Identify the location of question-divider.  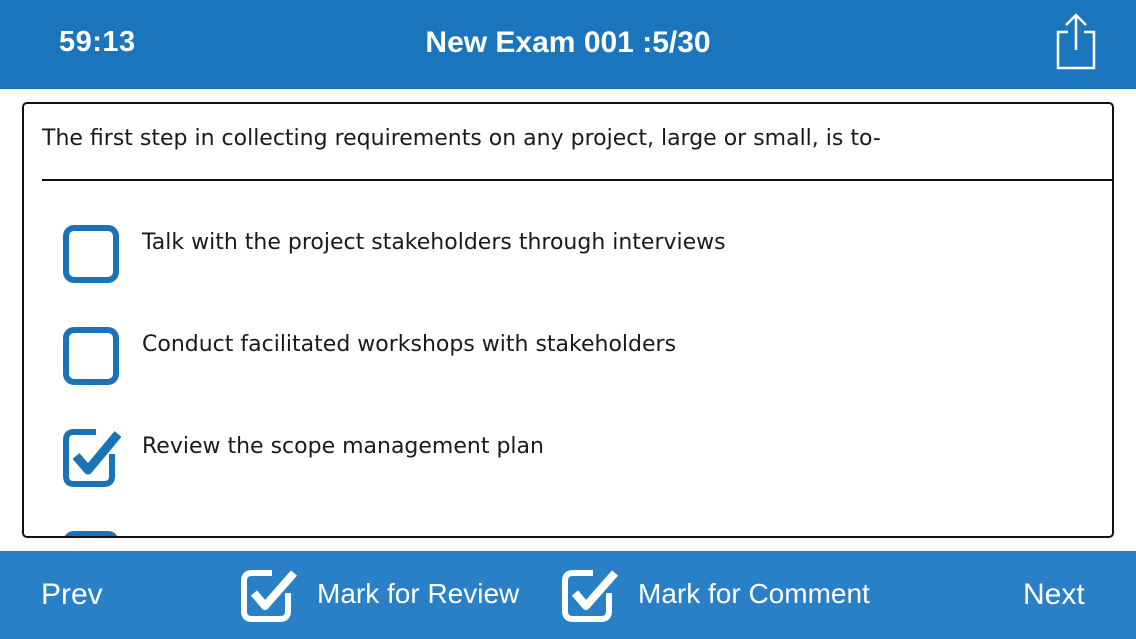
(577, 180).